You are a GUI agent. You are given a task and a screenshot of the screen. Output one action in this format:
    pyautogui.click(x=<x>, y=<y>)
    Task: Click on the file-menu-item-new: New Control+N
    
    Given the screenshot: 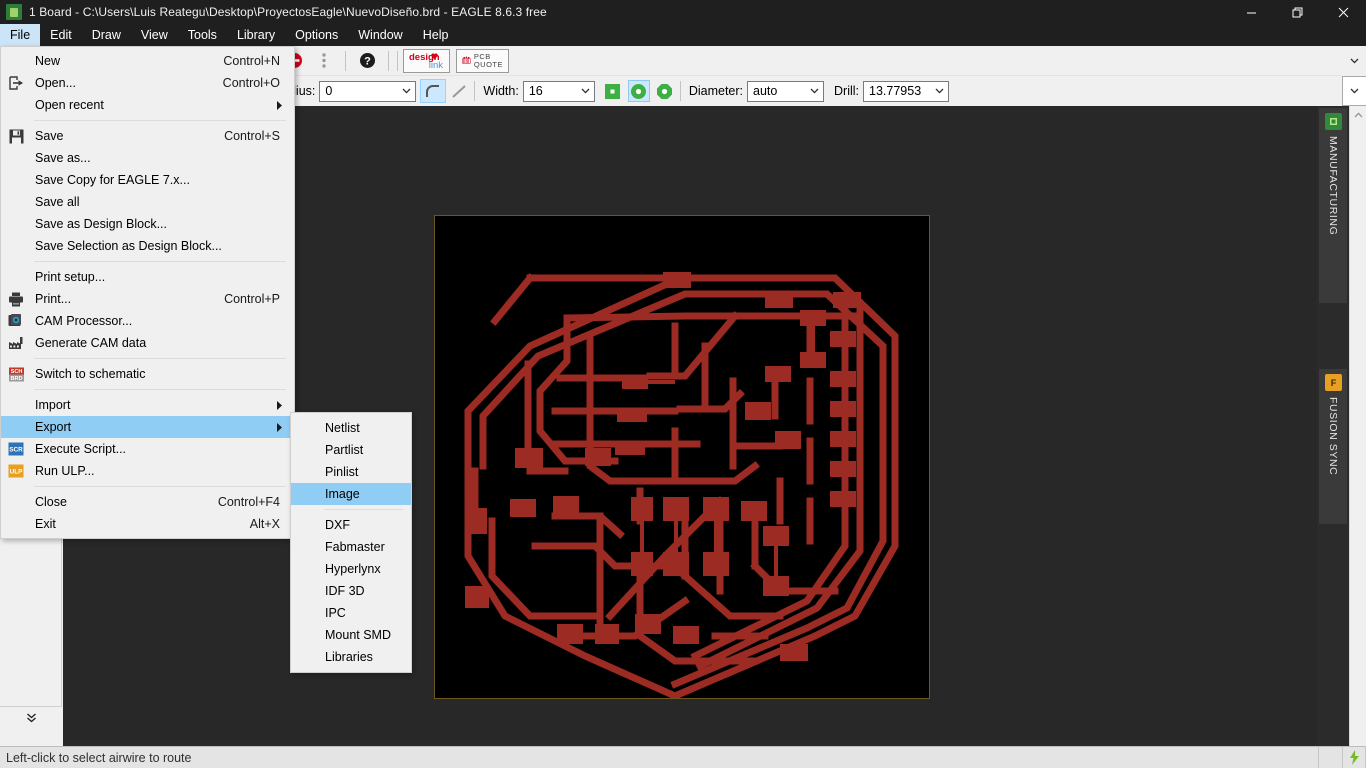 What is the action you would take?
    pyautogui.click(x=147, y=61)
    